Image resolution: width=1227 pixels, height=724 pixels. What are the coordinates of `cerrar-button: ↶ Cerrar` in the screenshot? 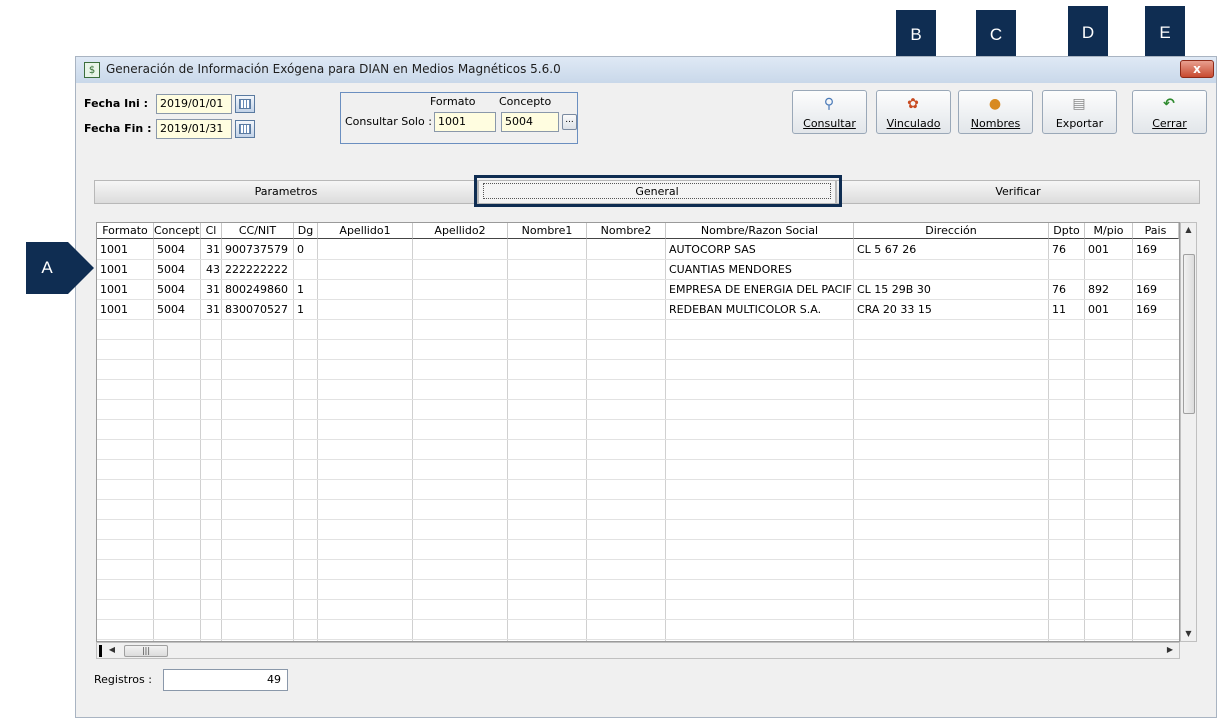 It's located at (1169, 112).